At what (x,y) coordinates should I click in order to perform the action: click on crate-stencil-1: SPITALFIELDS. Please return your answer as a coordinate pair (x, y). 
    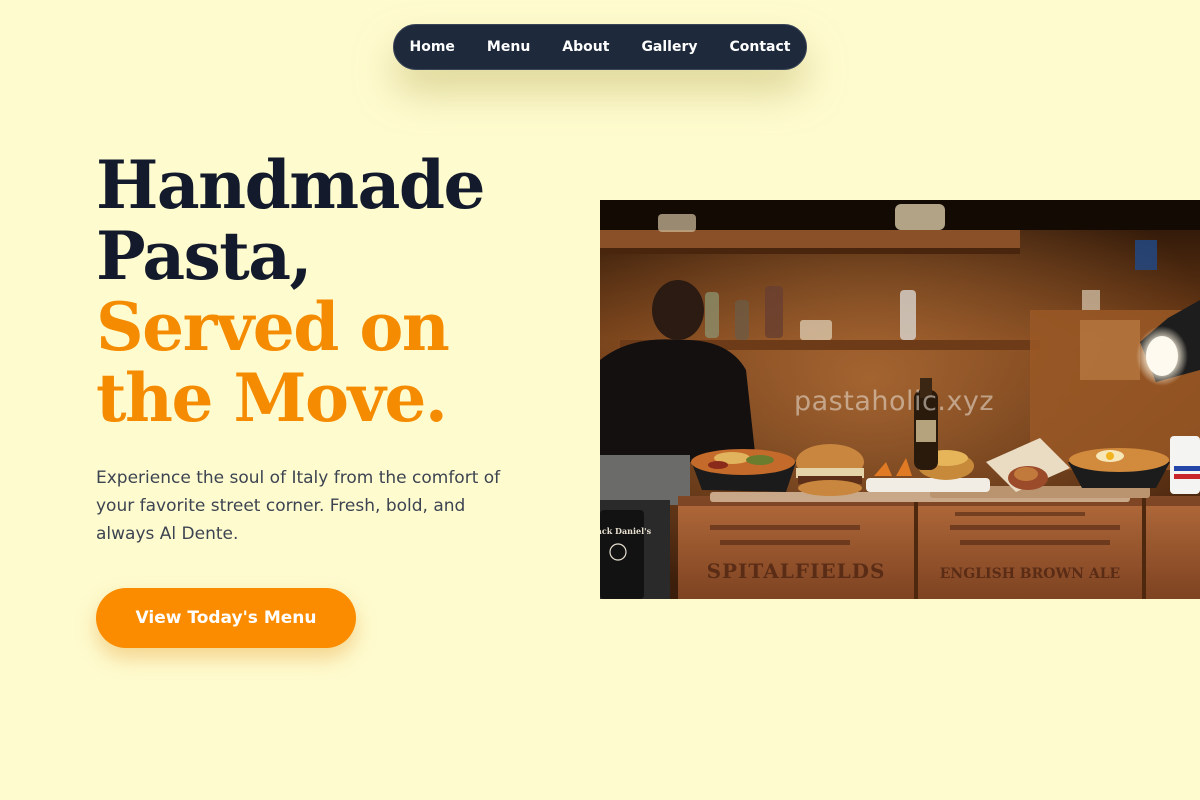
    Looking at the image, I should click on (796, 571).